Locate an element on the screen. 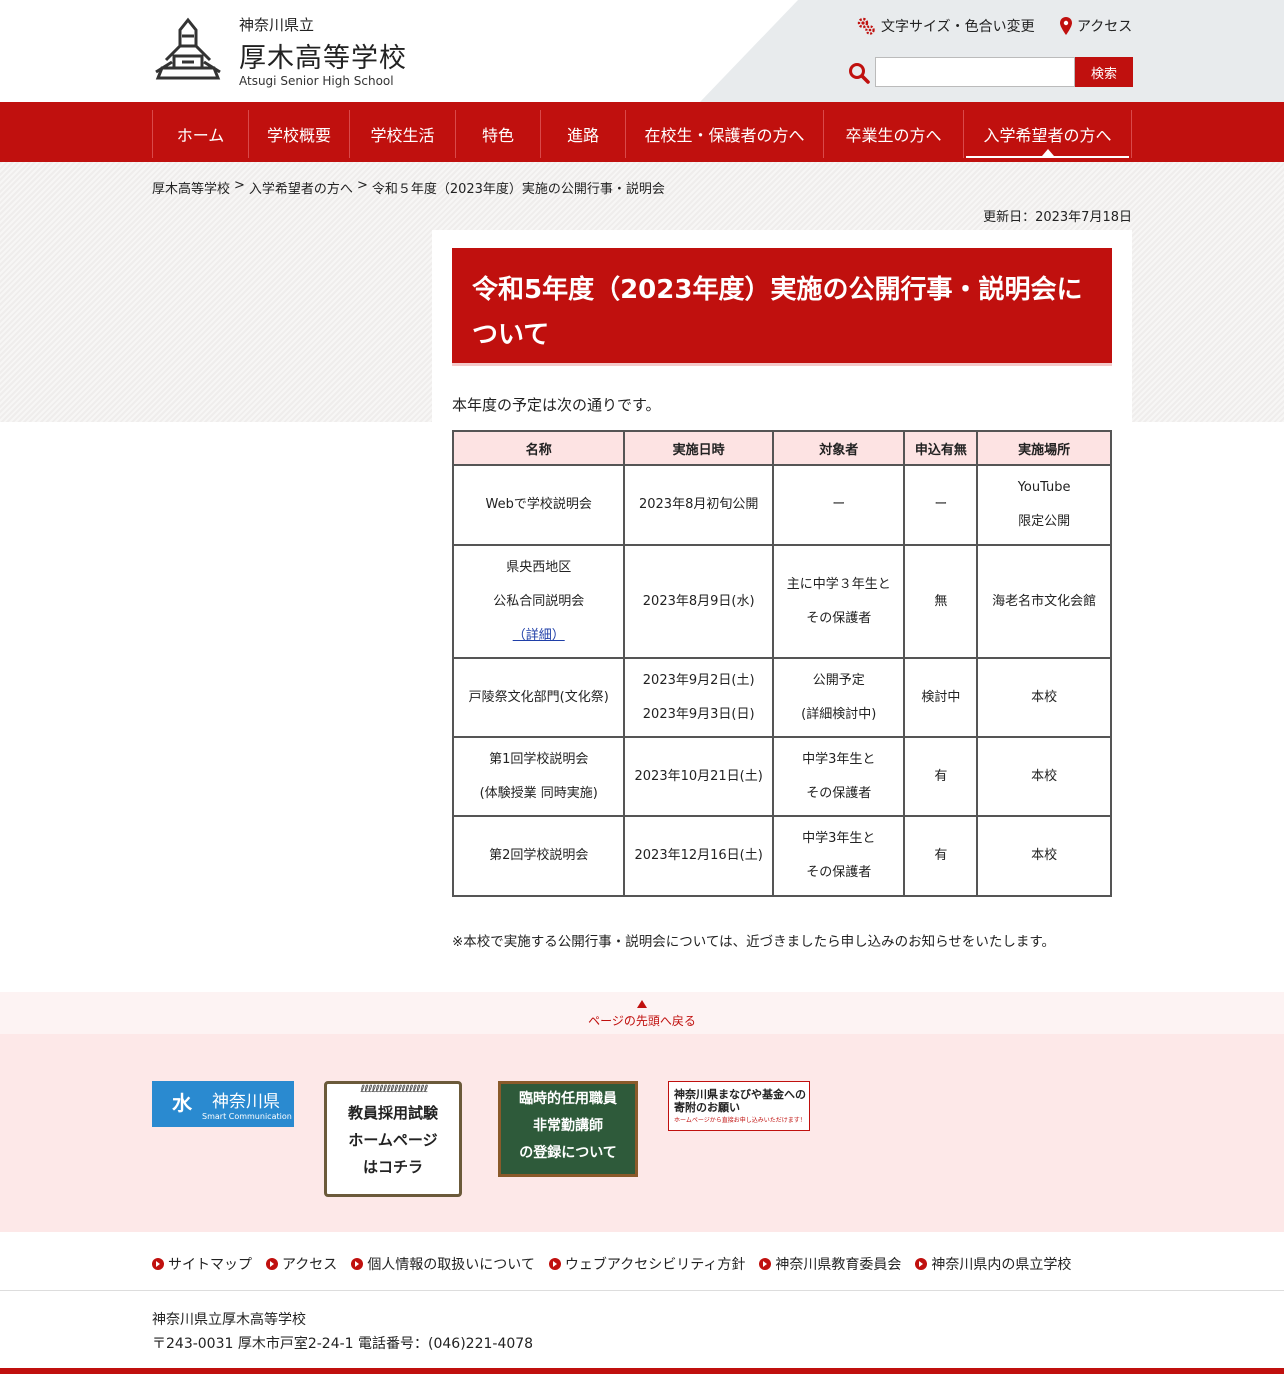 The width and height of the screenshot is (1284, 1374). breadcrumb-home: 厚木高等学校 is located at coordinates (191, 187).